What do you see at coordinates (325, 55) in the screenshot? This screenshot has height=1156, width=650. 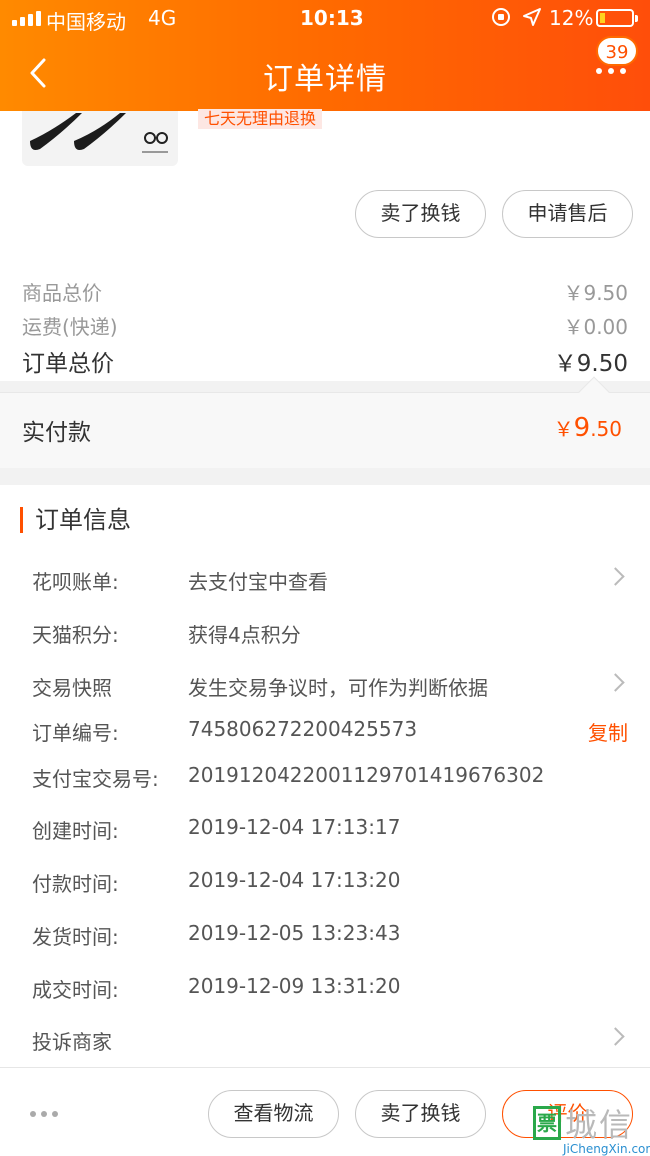 I see `header-bar: 中国移动 4G 10:13 12% 订单详情 39` at bounding box center [325, 55].